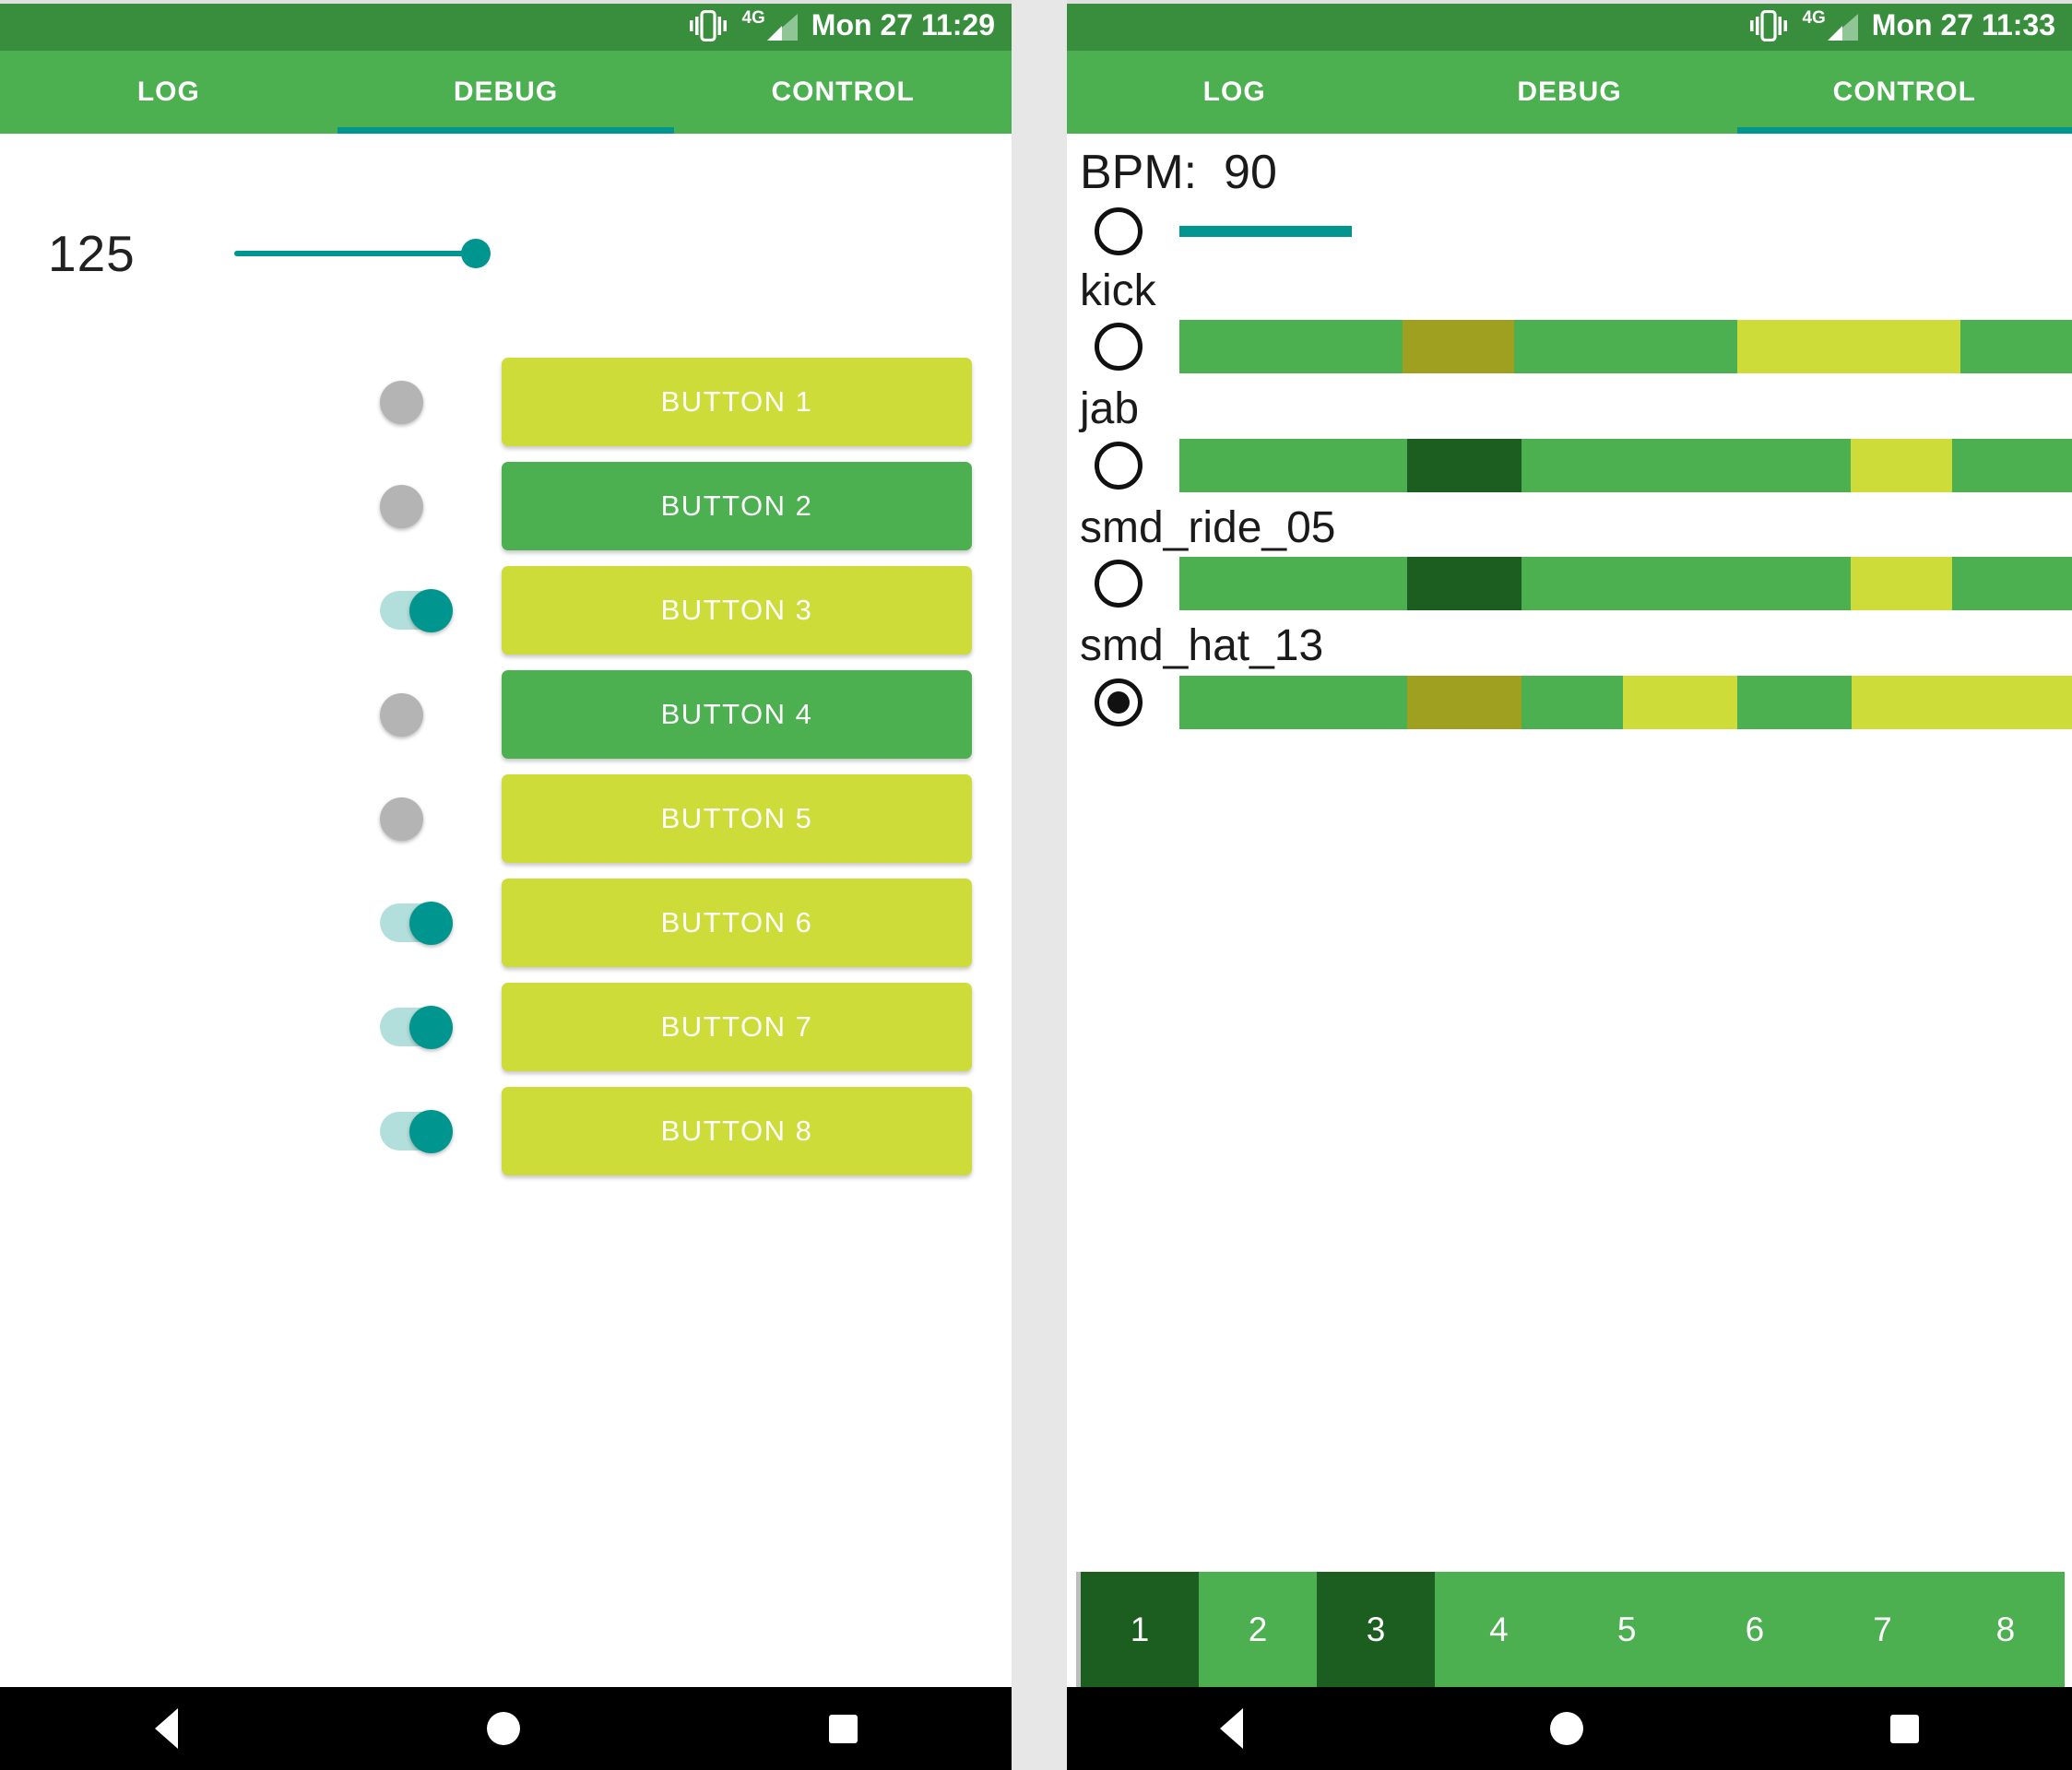 The height and width of the screenshot is (1770, 2072). Describe the element at coordinates (1119, 231) in the screenshot. I see `bpm-radio-button` at that location.